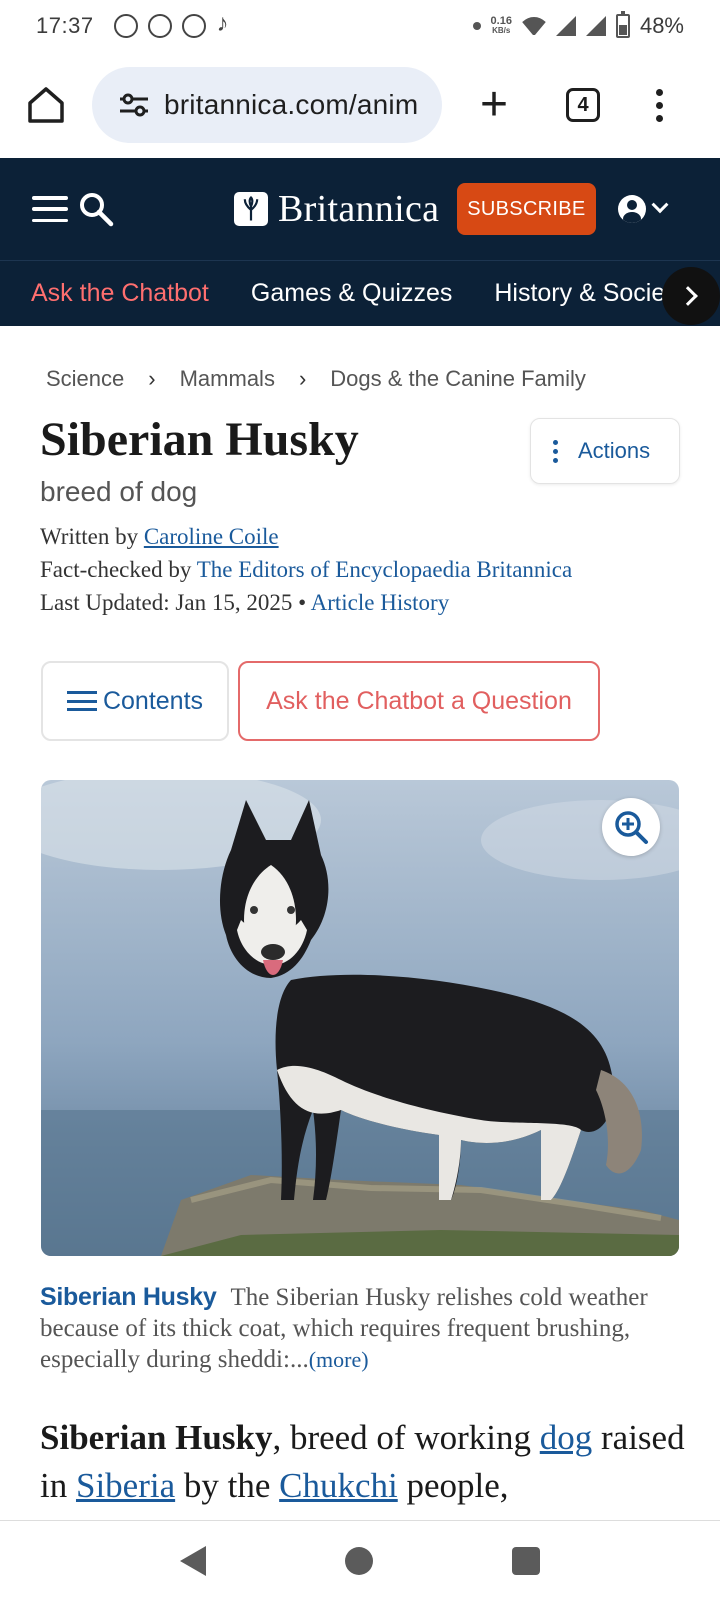 The width and height of the screenshot is (720, 1600). Describe the element at coordinates (631, 827) in the screenshot. I see `zoom-in-icon` at that location.